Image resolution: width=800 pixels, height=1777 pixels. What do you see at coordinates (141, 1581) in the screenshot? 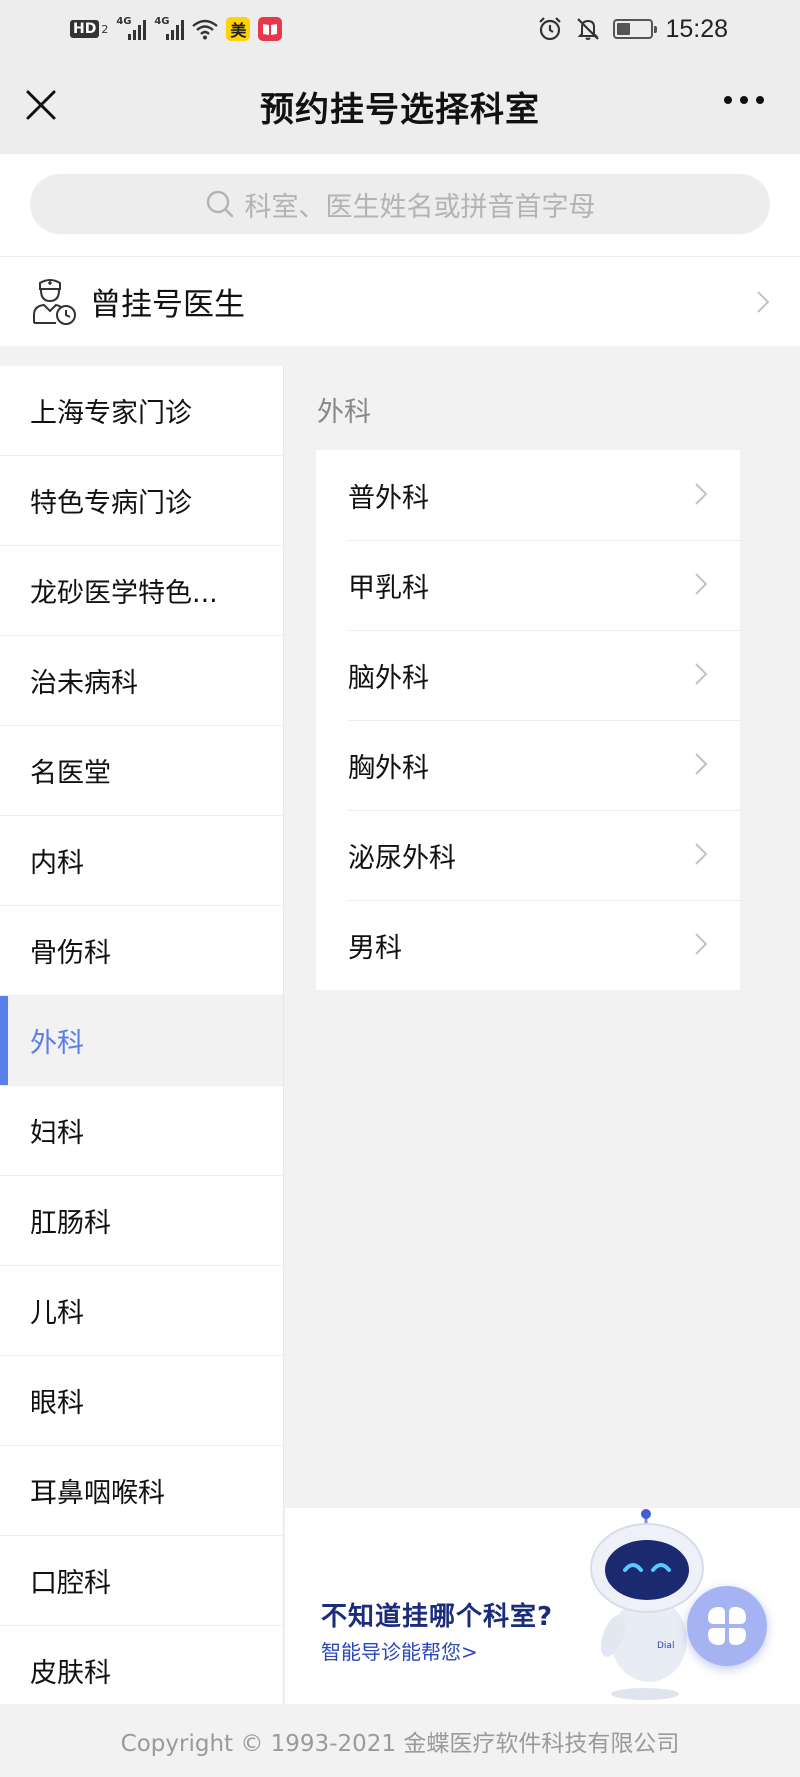
I see `sidebar-item: 口腔科` at bounding box center [141, 1581].